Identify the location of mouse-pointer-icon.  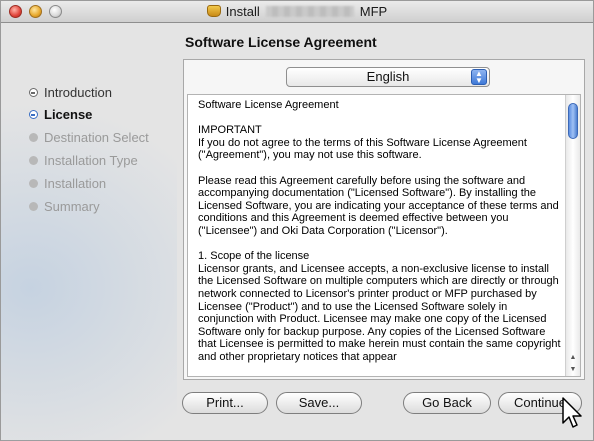
(572, 412).